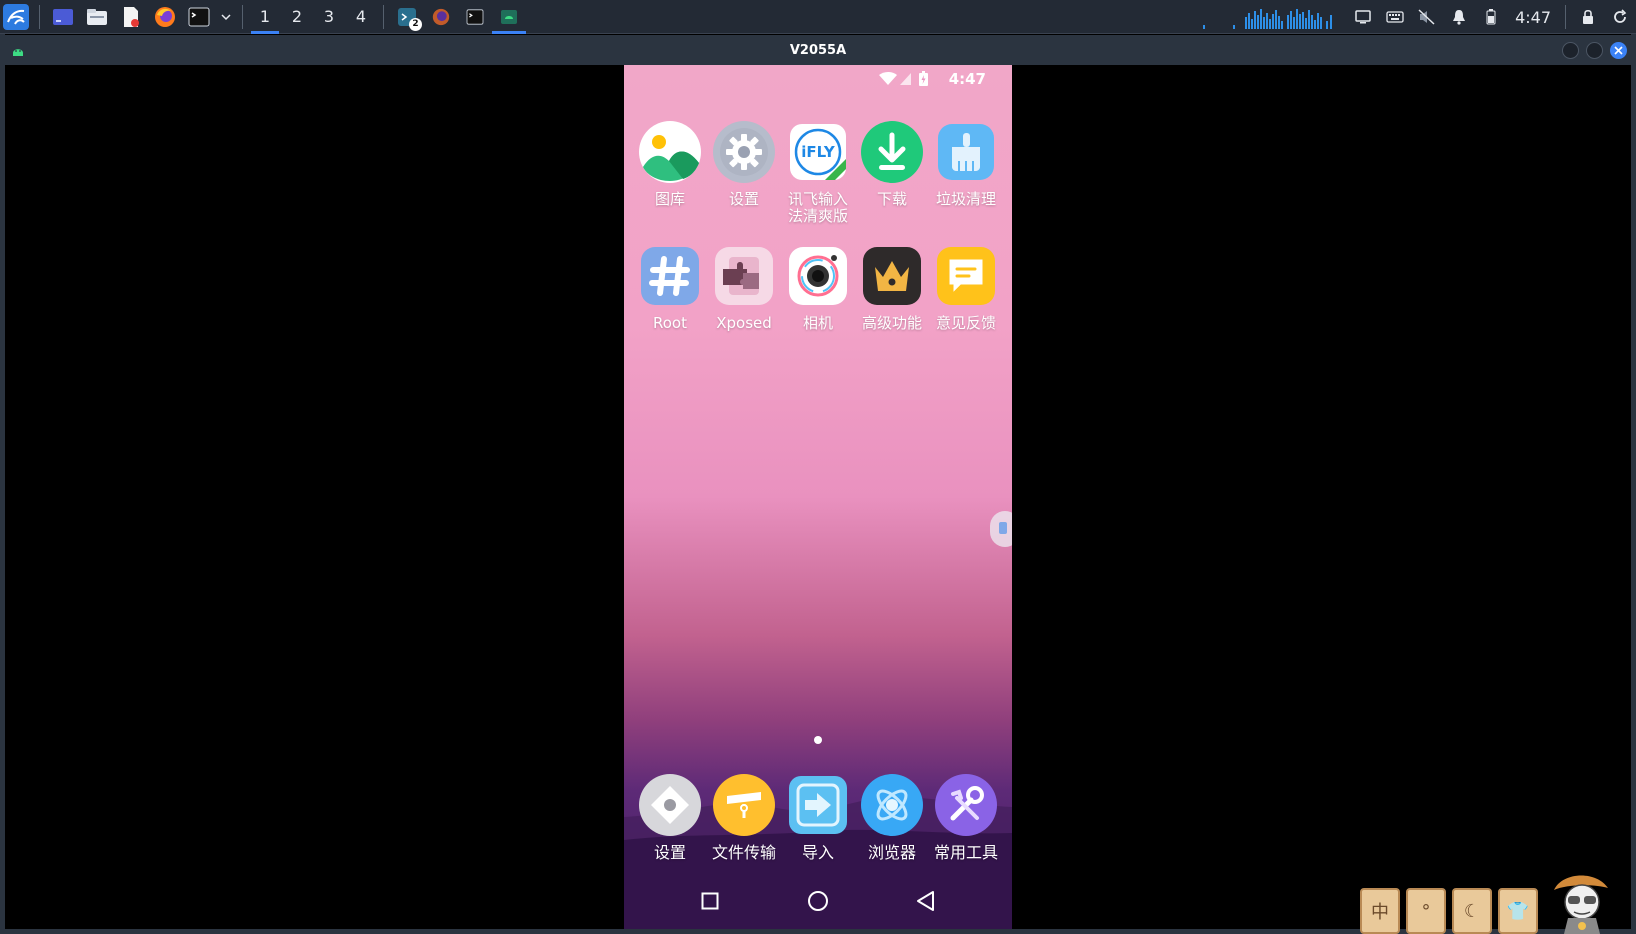 The width and height of the screenshot is (1636, 934). What do you see at coordinates (1268, 19) in the screenshot?
I see `network-graph` at bounding box center [1268, 19].